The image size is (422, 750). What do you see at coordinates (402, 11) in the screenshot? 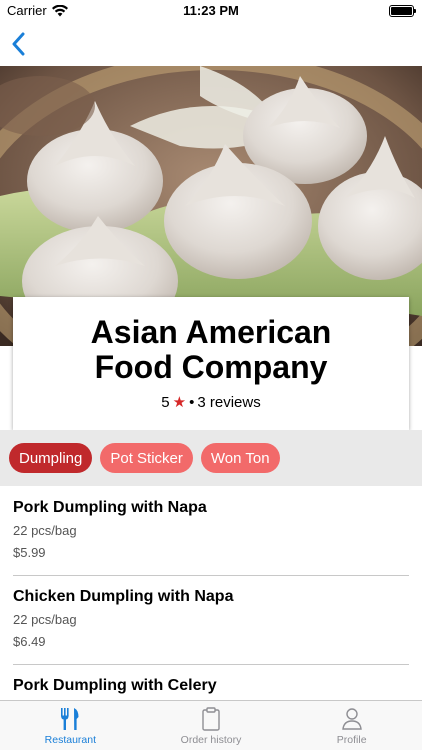
I see `battery-icon` at bounding box center [402, 11].